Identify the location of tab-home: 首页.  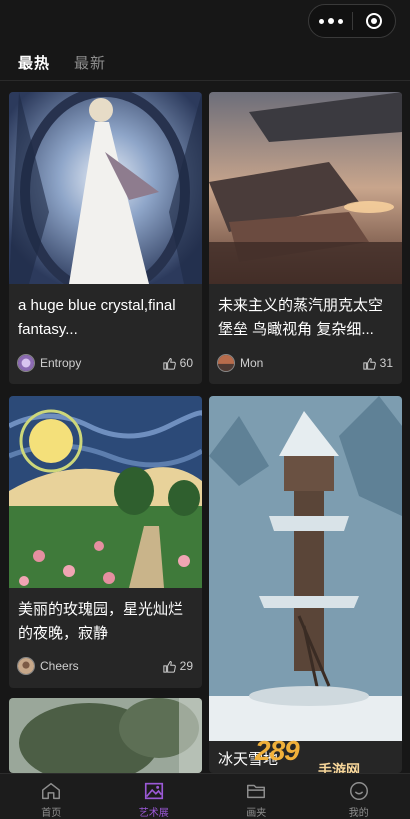
(51, 796).